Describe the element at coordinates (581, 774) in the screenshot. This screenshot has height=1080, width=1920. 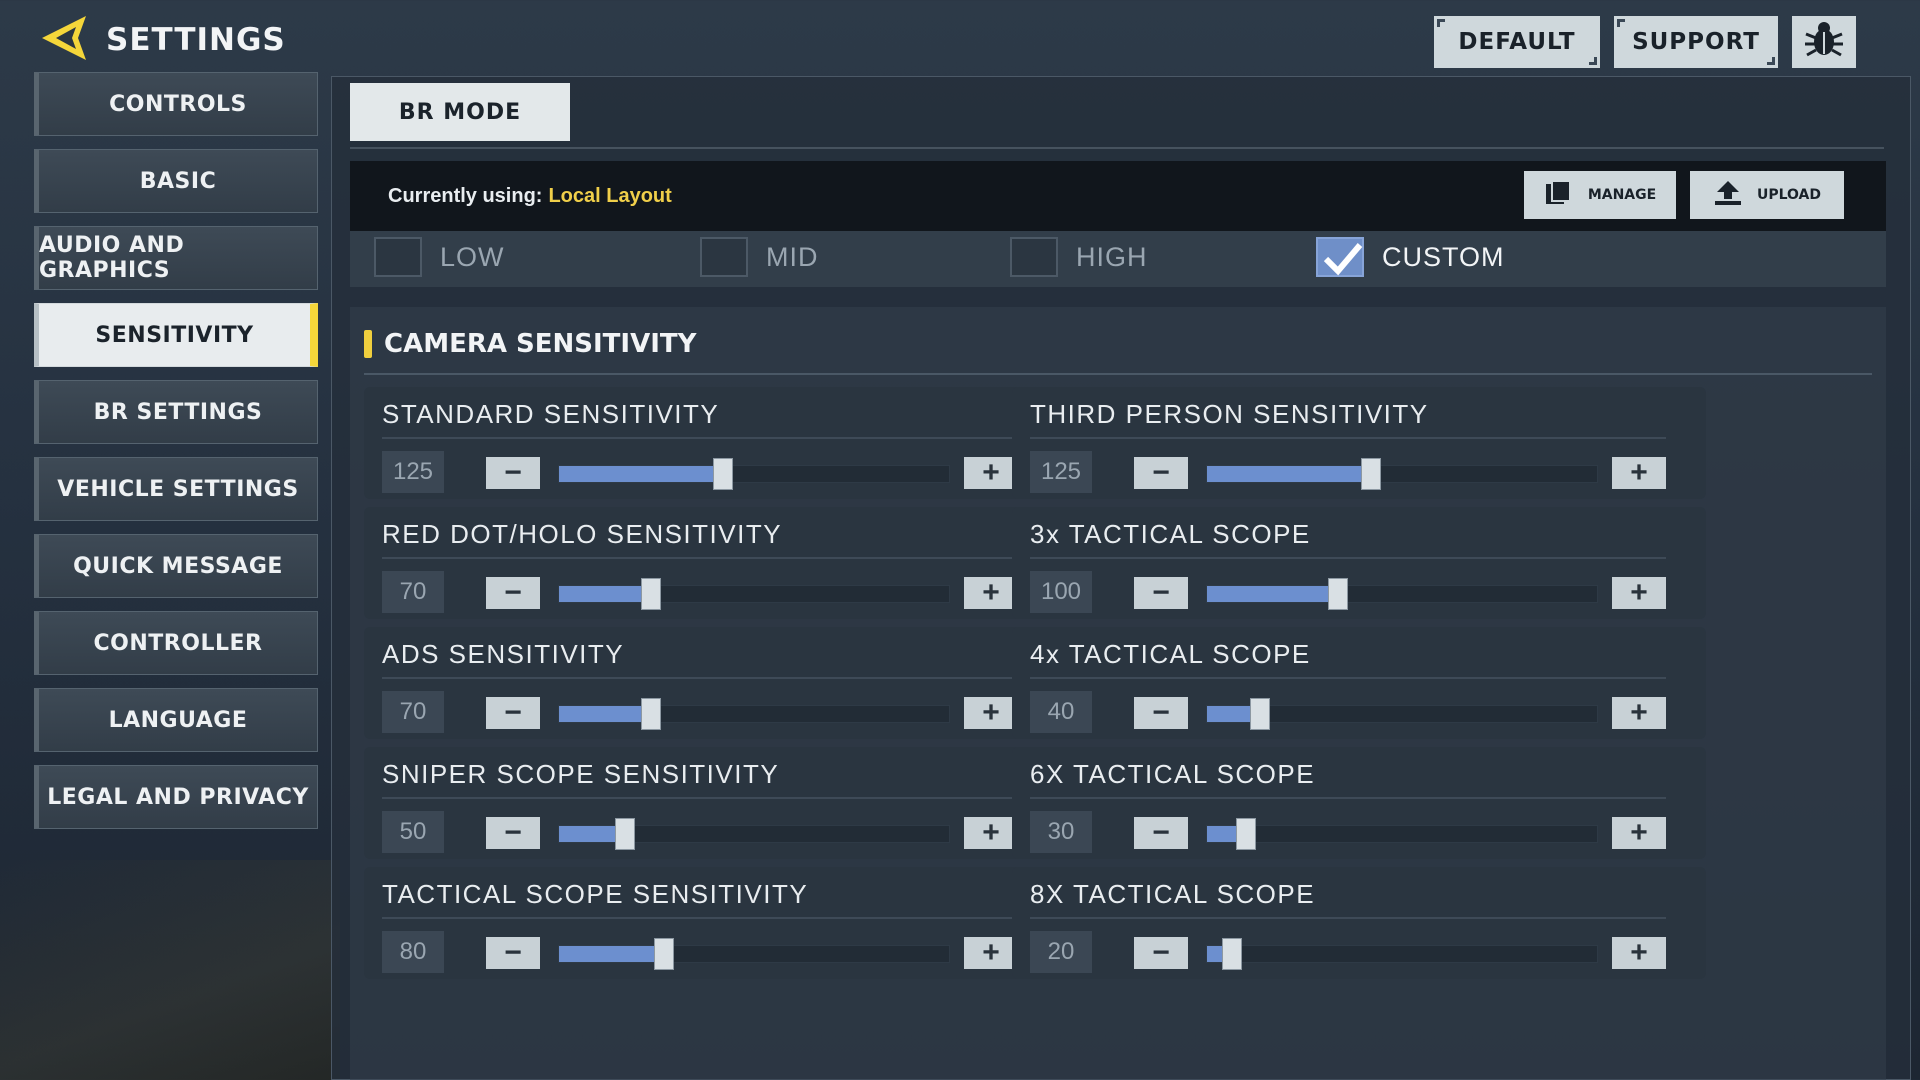
I see `slider-title: SNIPER SCOPE SENSITIVITY` at that location.